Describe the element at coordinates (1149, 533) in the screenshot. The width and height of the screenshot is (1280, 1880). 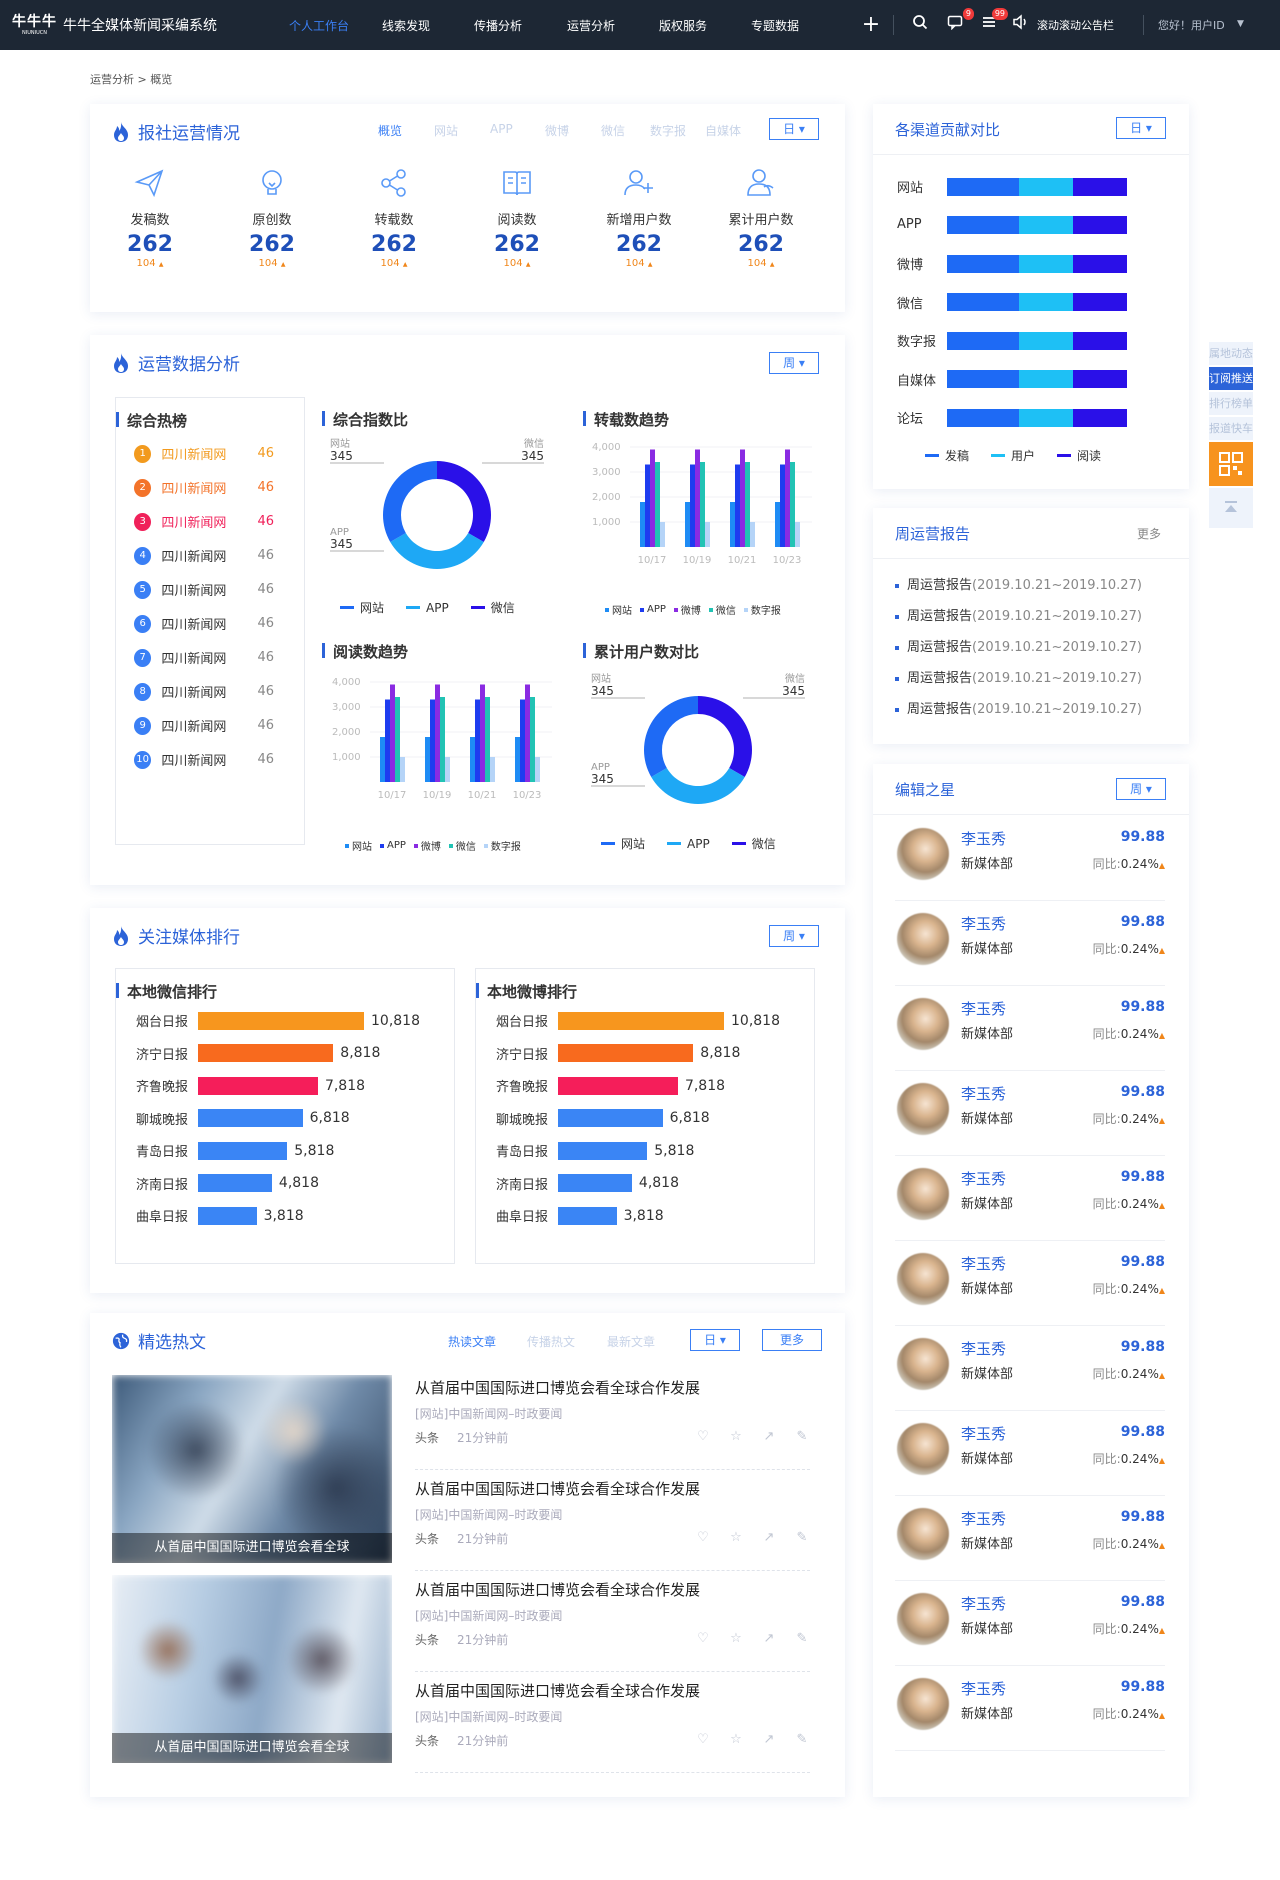
I see `more-link: 更多` at that location.